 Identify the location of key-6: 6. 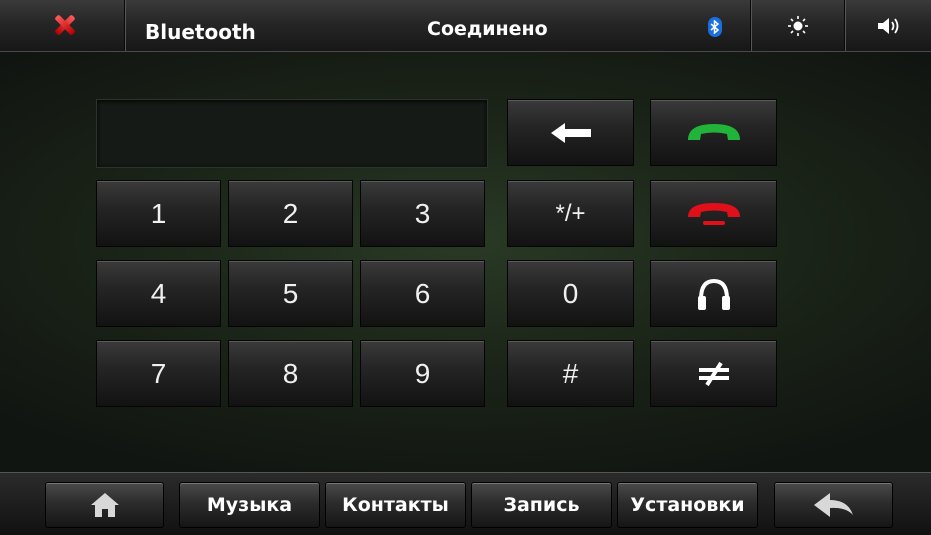
(422, 293).